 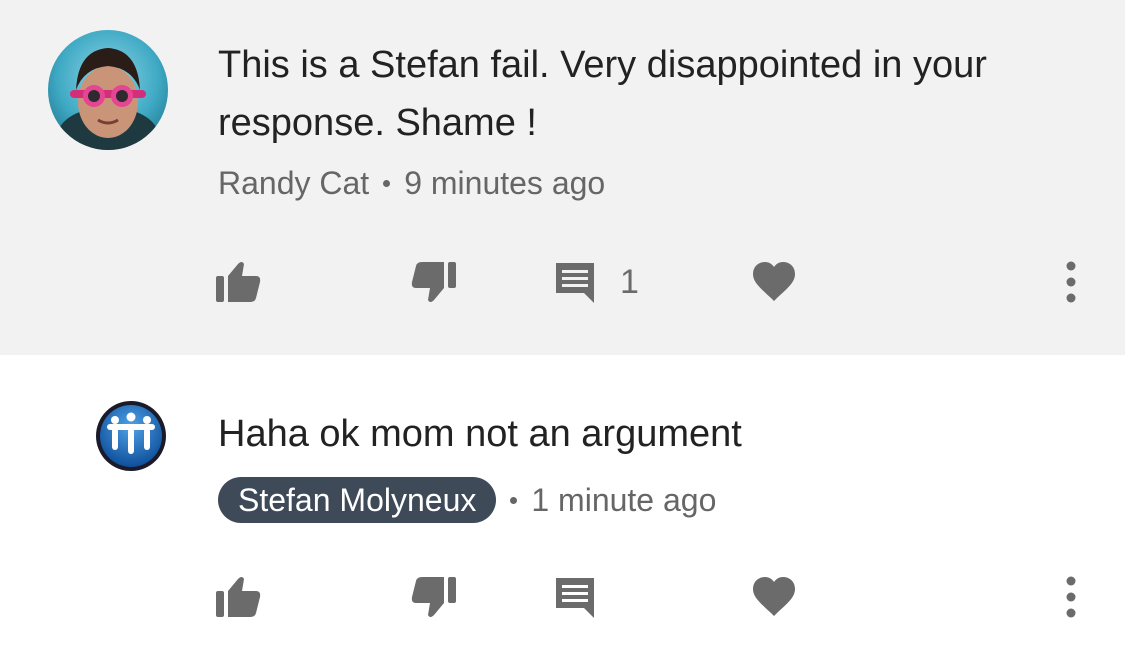 I want to click on author-badge: Stefan Molyneux, so click(x=357, y=500).